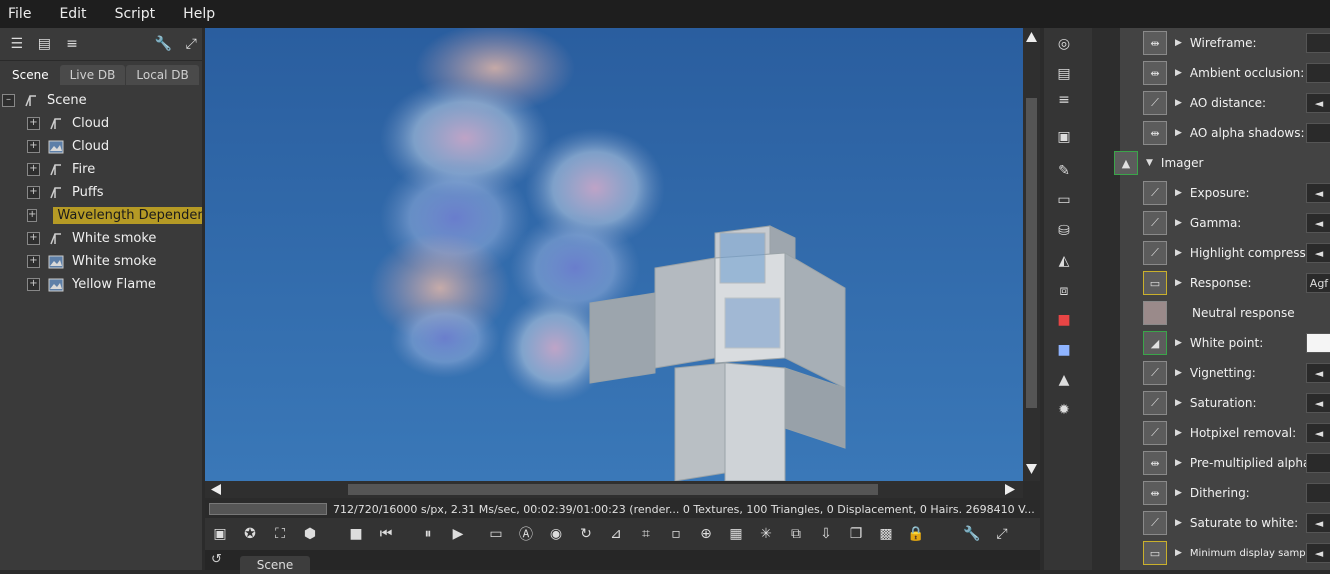 The height and width of the screenshot is (574, 1330). What do you see at coordinates (1064, 261) in the screenshot?
I see `shape-icon: ◭` at bounding box center [1064, 261].